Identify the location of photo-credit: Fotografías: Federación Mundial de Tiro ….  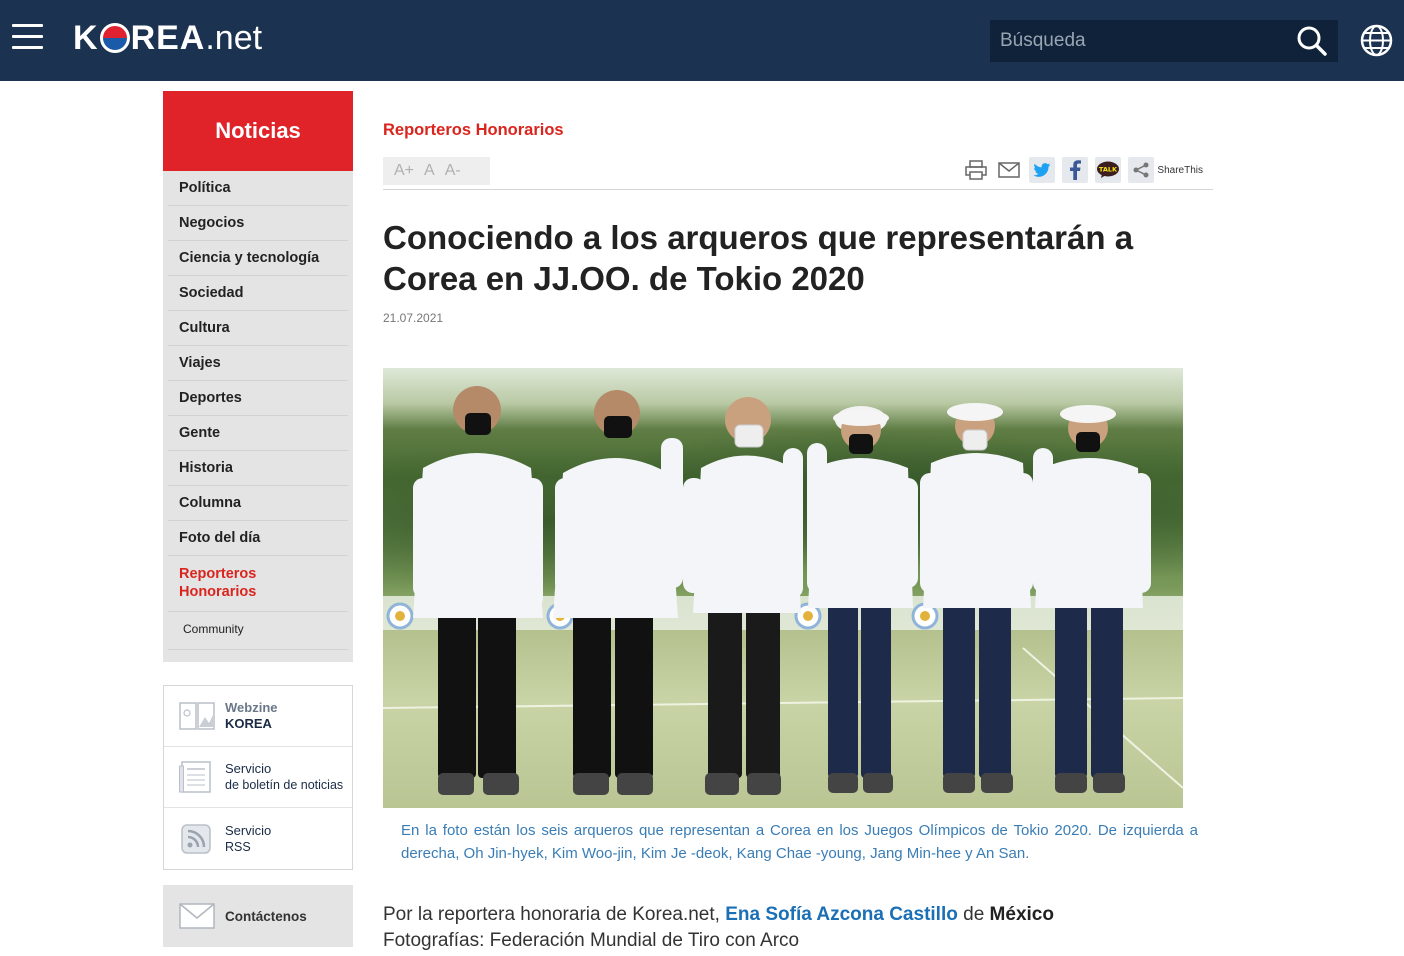
(591, 940).